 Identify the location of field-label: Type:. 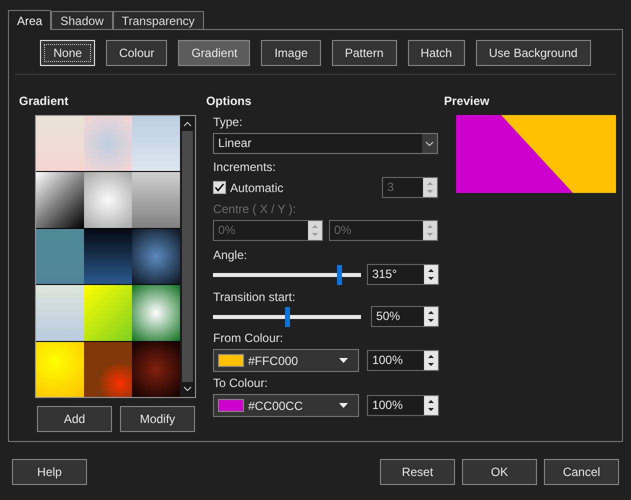
(228, 122).